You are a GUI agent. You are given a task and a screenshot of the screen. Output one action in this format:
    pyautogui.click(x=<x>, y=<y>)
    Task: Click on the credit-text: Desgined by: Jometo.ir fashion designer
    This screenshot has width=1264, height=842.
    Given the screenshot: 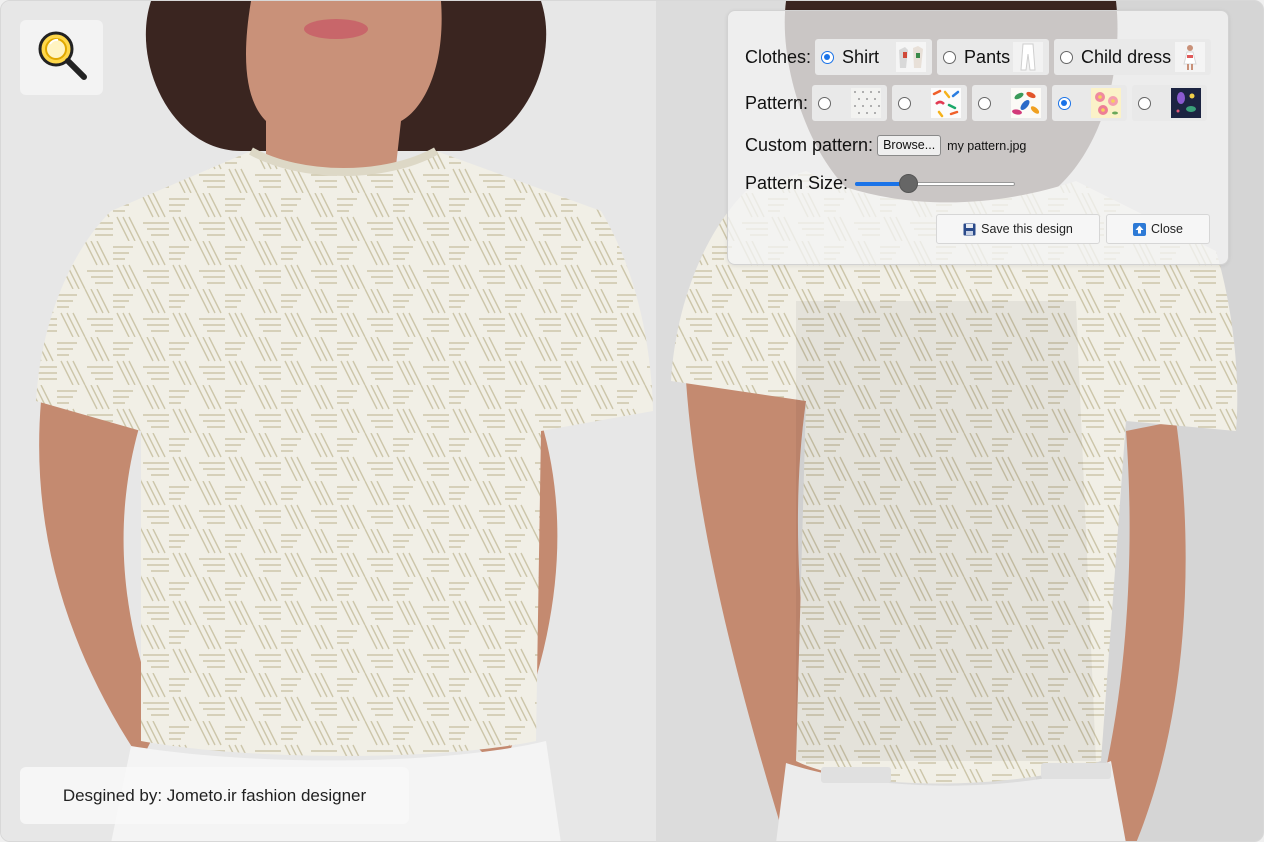 What is the action you would take?
    pyautogui.click(x=214, y=795)
    